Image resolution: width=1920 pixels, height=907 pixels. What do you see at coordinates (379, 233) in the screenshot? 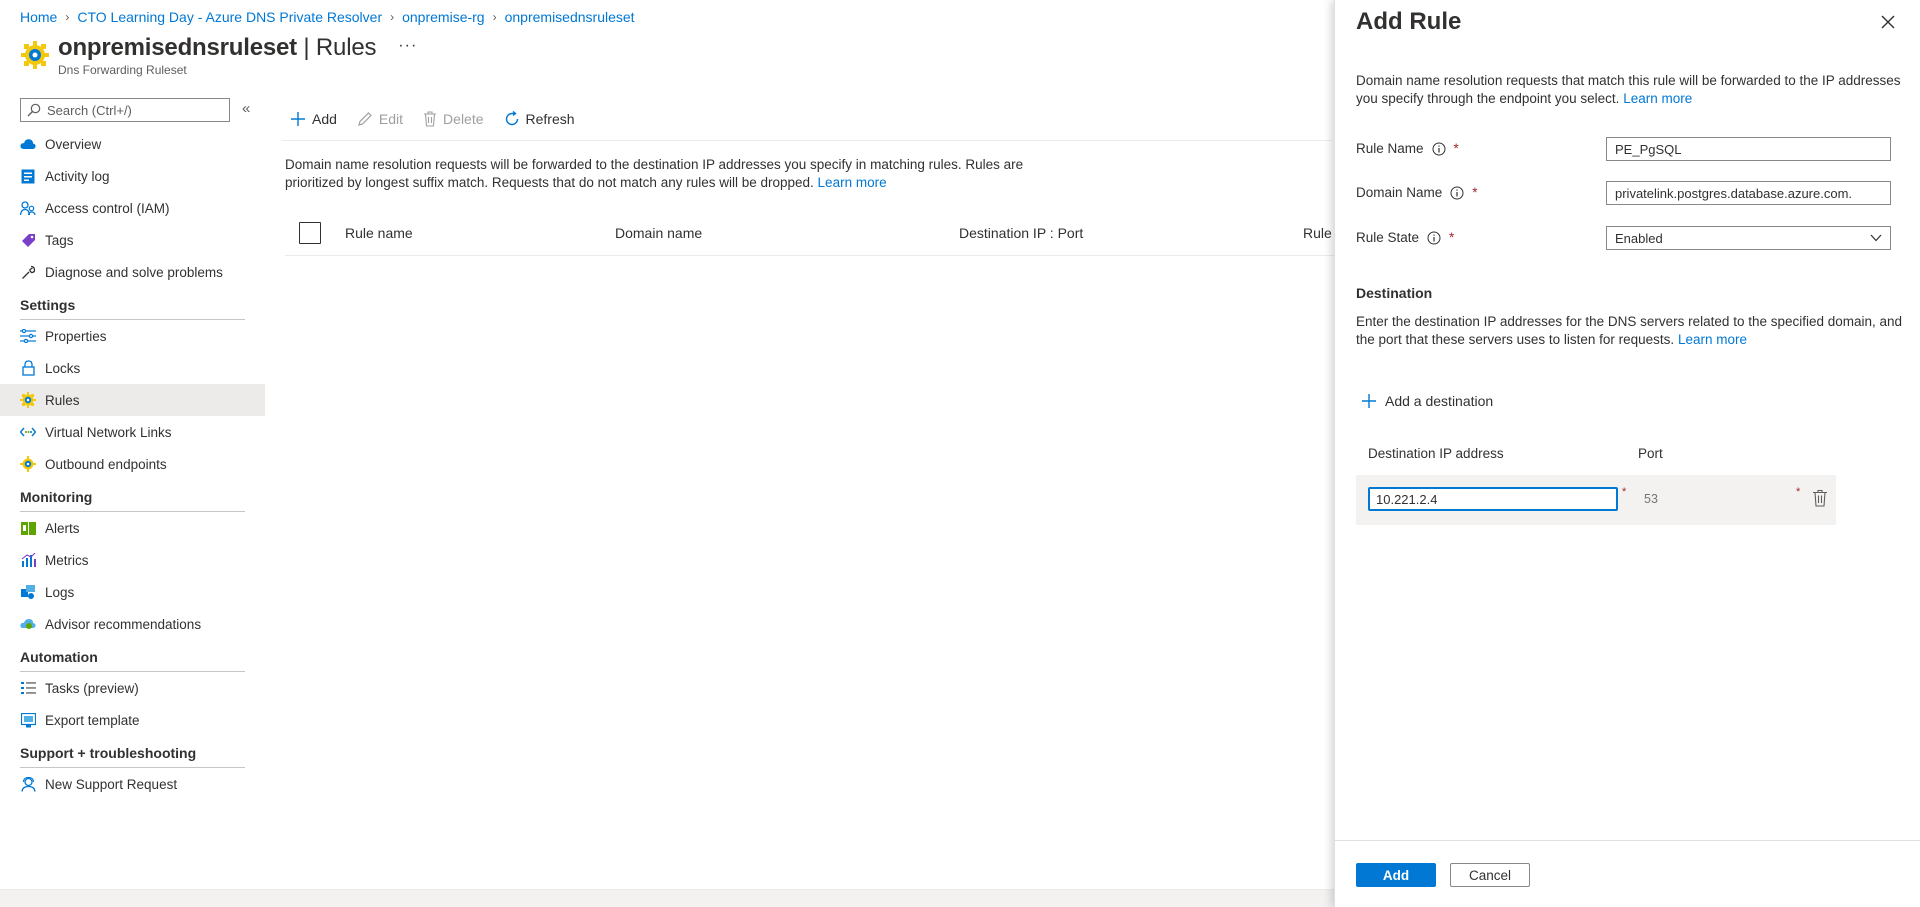
I see `column-rule-name: Rule name` at bounding box center [379, 233].